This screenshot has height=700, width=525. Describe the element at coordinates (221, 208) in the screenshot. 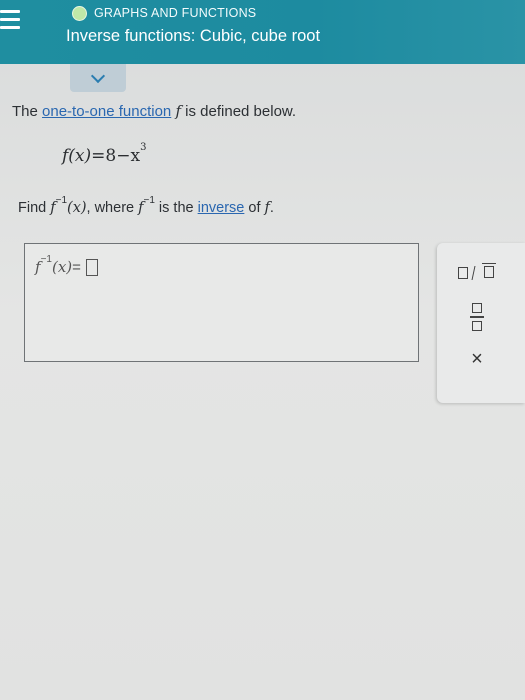

I see `inverse-link: inverse` at that location.